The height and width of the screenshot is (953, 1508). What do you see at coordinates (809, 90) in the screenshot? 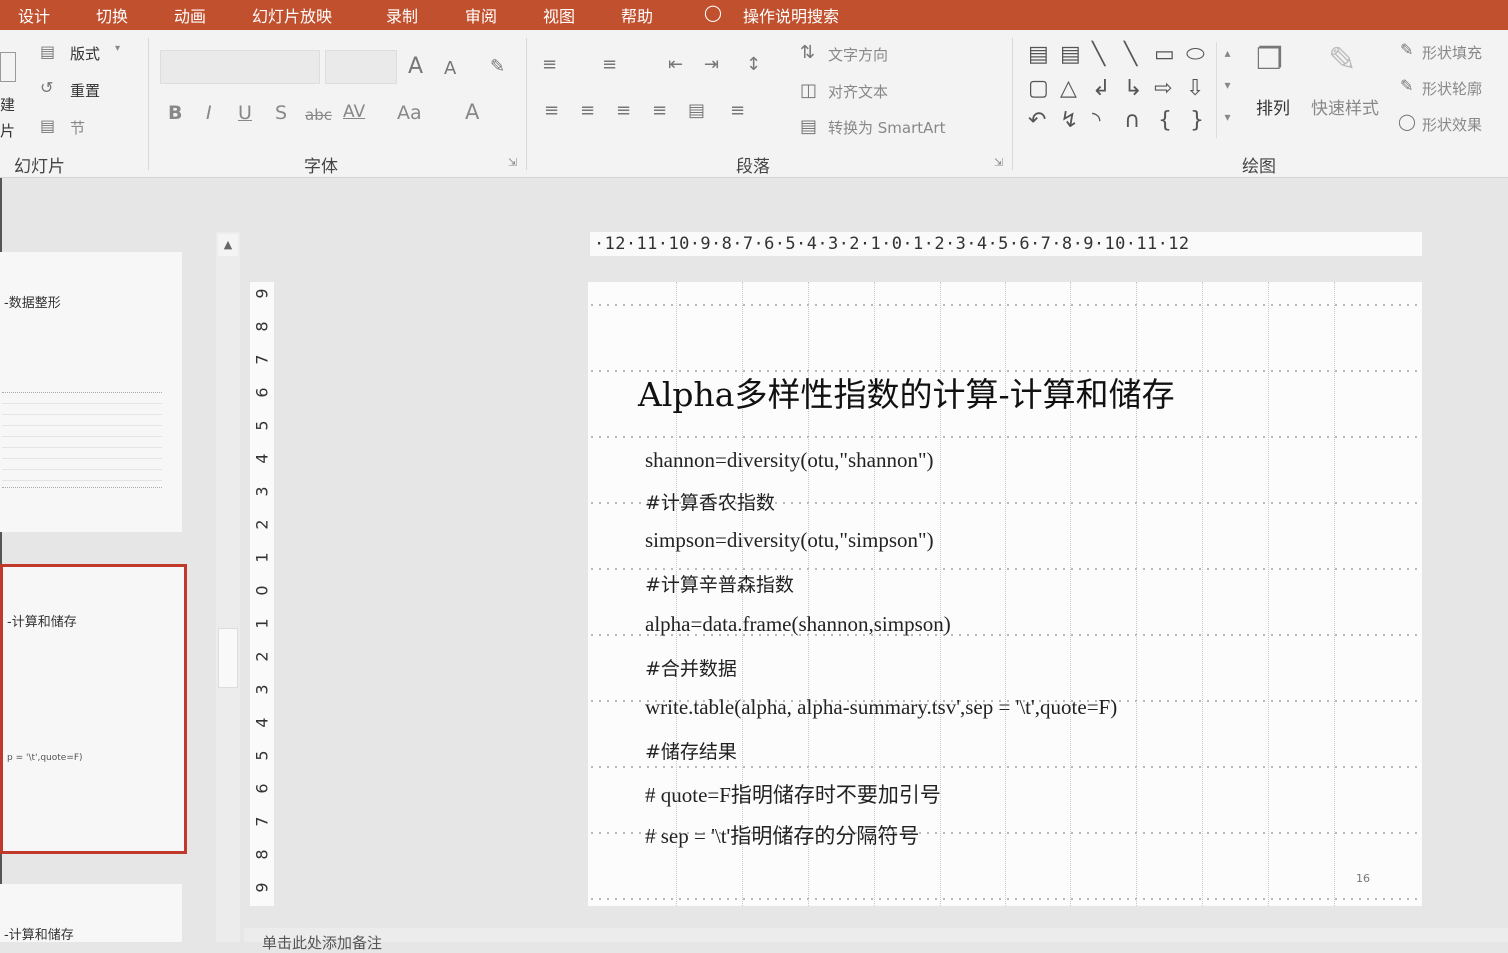
I see `align-text-icon: ◫` at bounding box center [809, 90].